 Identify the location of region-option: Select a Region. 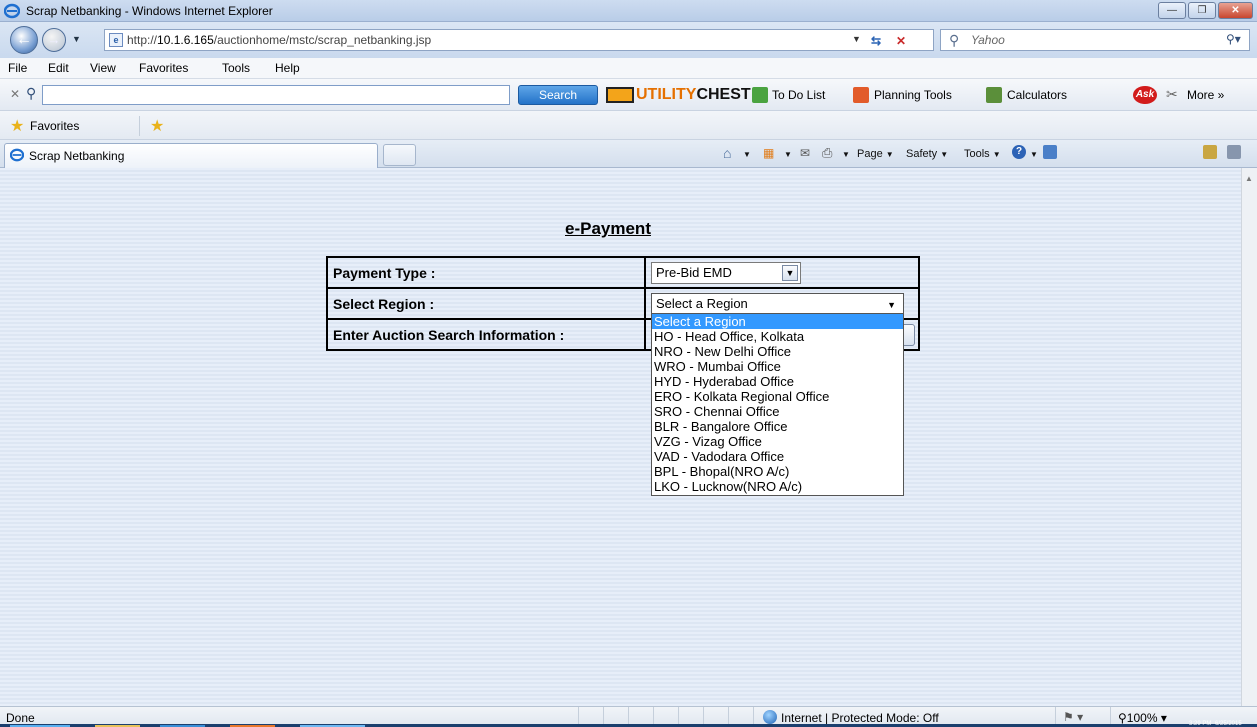
(777, 321).